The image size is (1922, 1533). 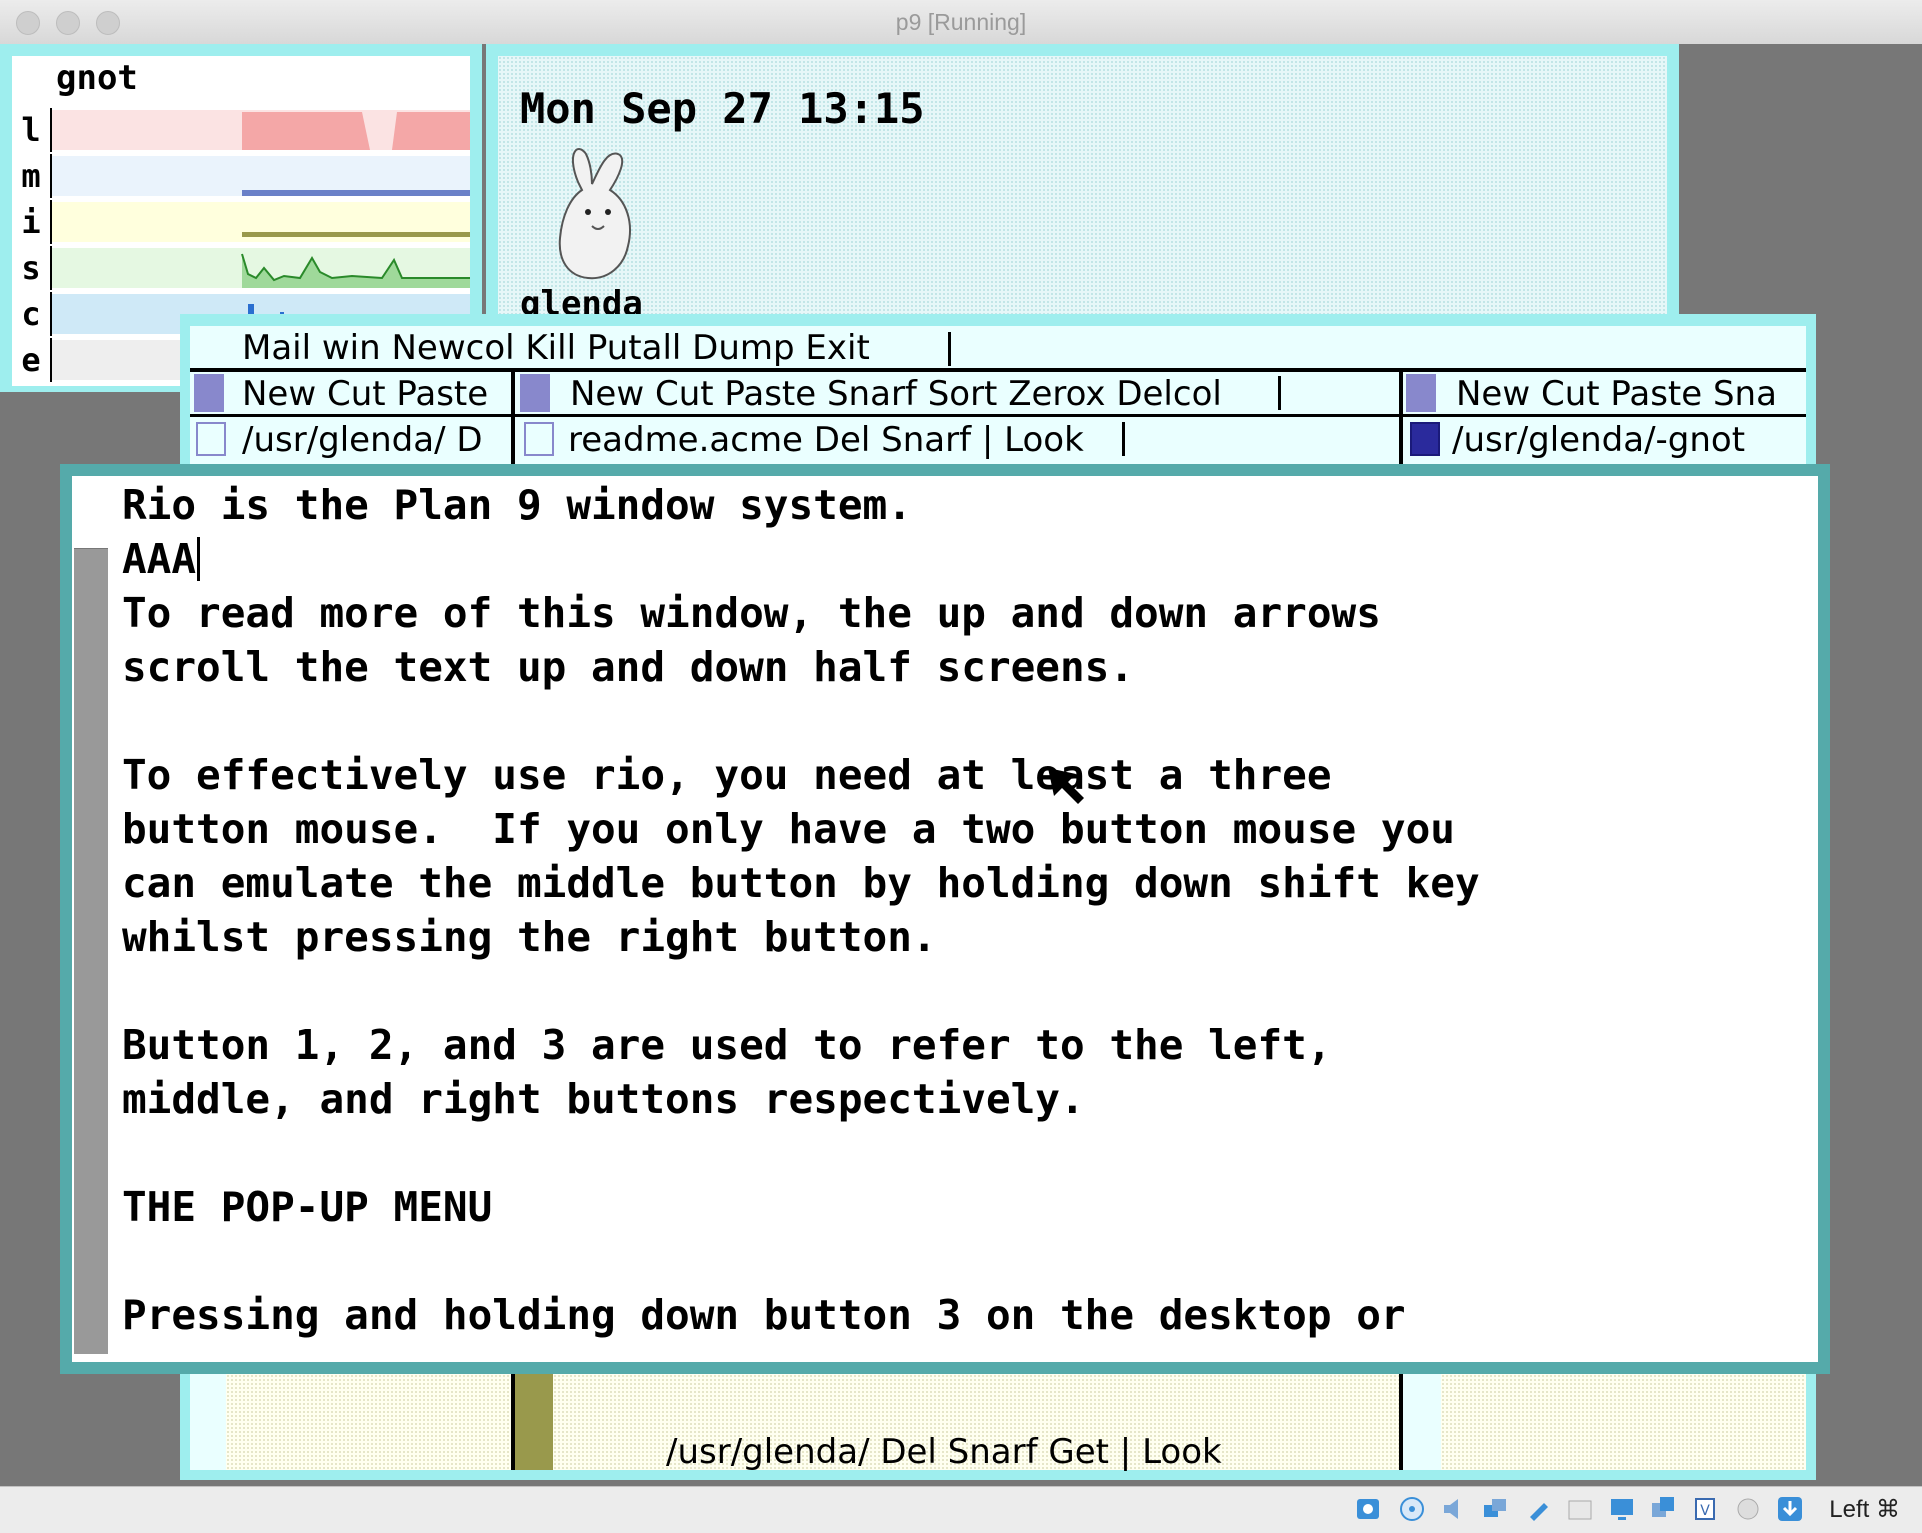 What do you see at coordinates (1066, 786) in the screenshot?
I see `mouse-pointer-icon` at bounding box center [1066, 786].